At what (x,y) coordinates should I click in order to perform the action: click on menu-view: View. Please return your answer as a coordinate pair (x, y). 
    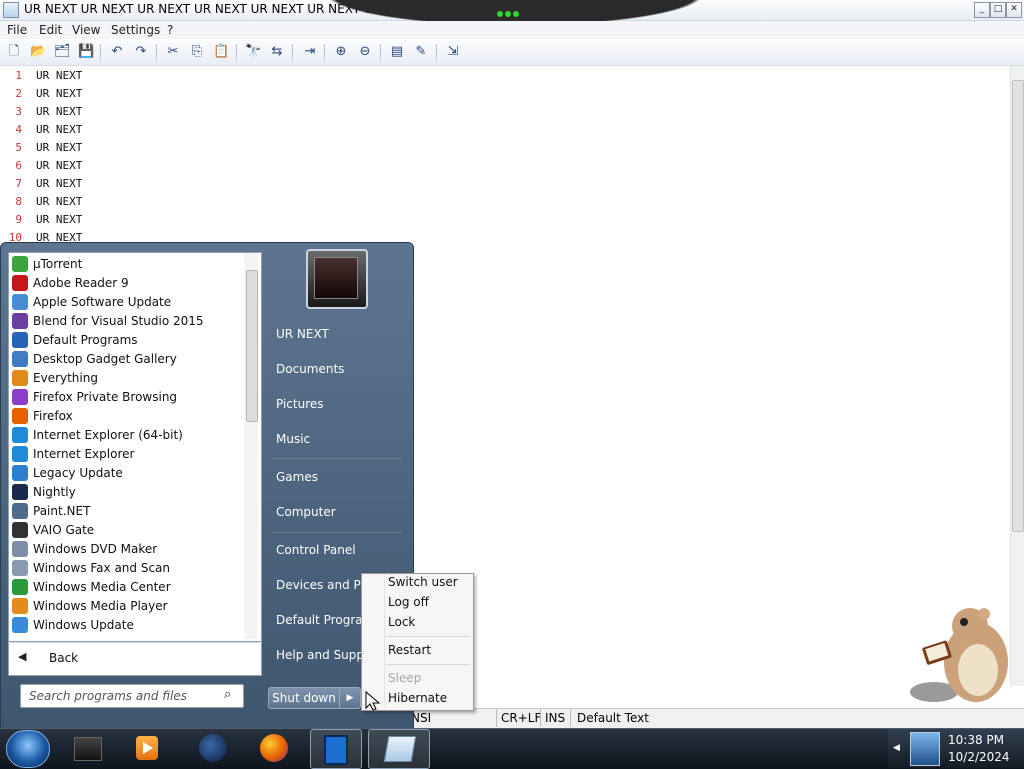
    Looking at the image, I should click on (86, 30).